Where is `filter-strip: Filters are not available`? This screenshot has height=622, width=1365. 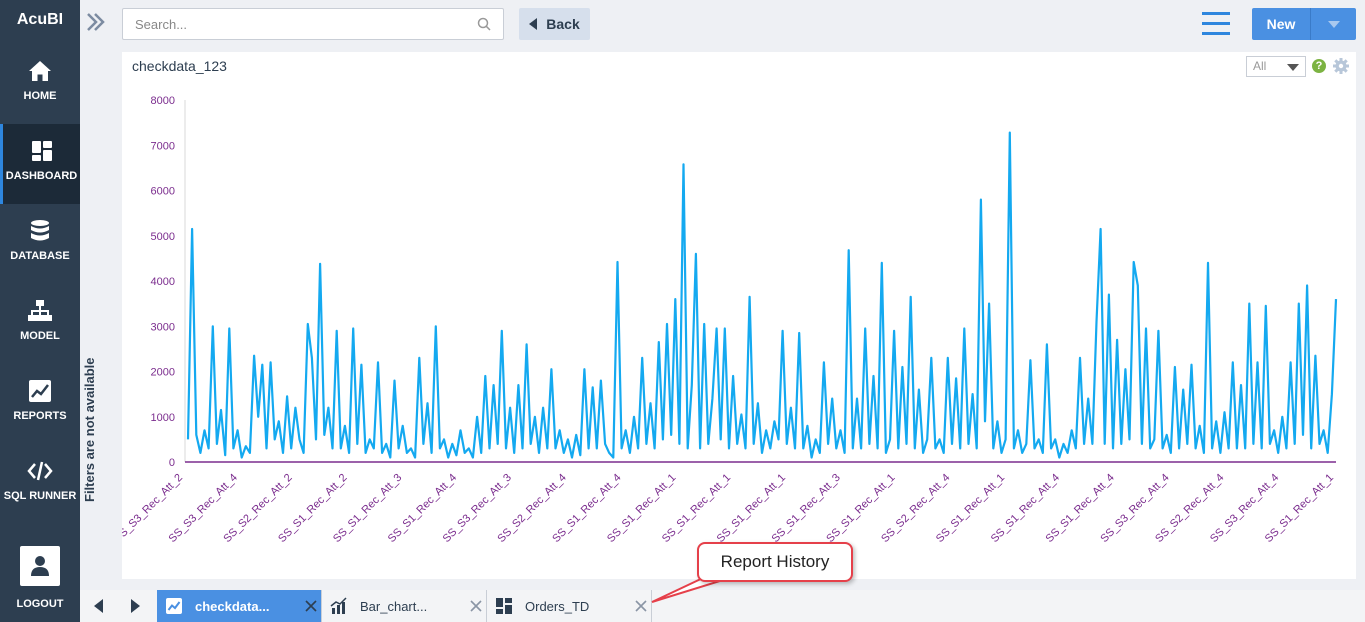 filter-strip: Filters are not available is located at coordinates (96, 295).